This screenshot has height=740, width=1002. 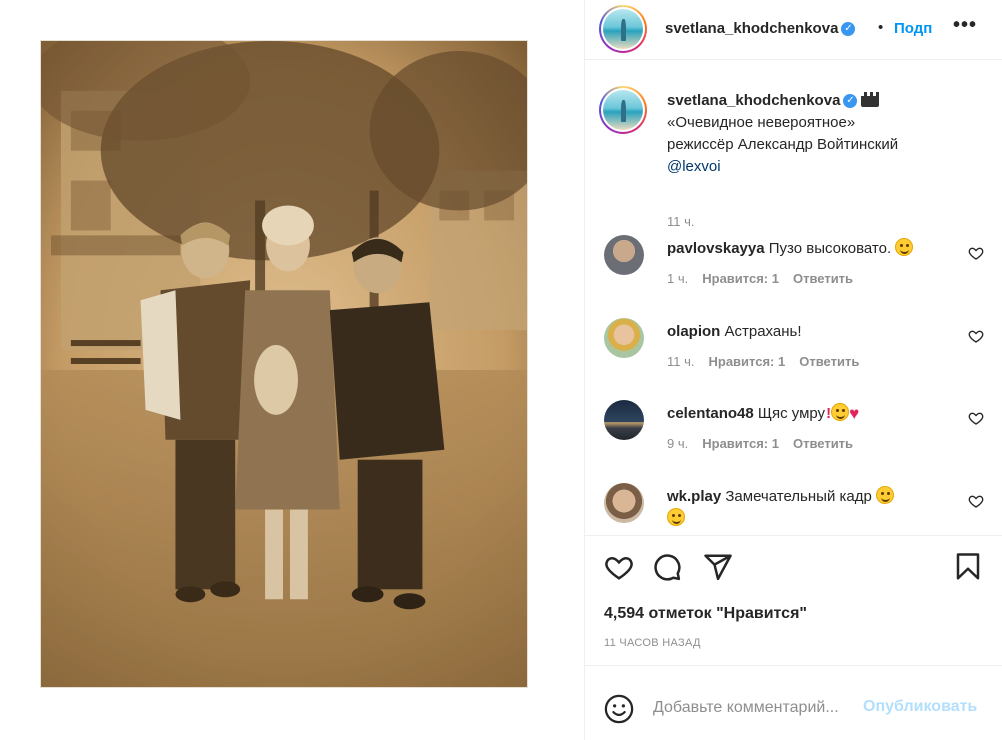 I want to click on comment-body: celentano48 Щяс умру! ♥, so click(x=812, y=414).